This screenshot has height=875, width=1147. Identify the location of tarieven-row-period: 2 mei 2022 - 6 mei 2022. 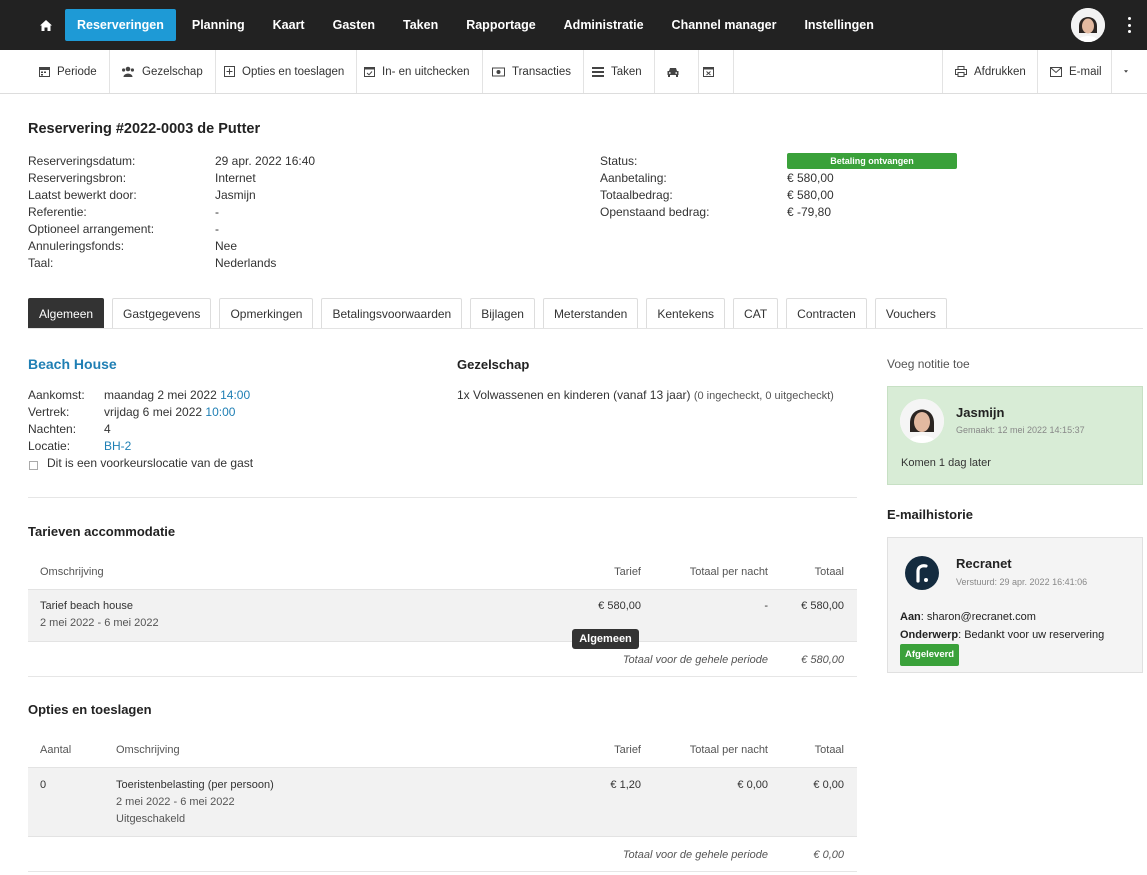
(99, 623).